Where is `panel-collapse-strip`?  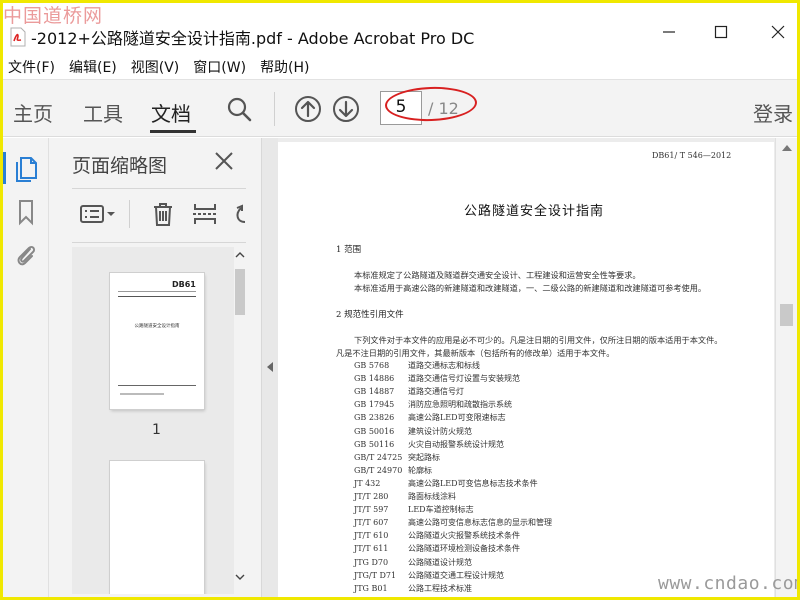 panel-collapse-strip is located at coordinates (269, 367).